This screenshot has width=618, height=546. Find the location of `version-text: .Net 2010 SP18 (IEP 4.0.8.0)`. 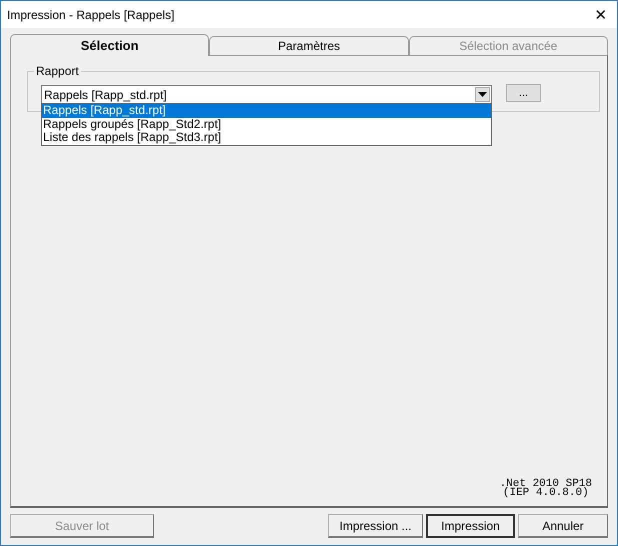

version-text: .Net 2010 SP18 (IEP 4.0.8.0) is located at coordinates (546, 489).